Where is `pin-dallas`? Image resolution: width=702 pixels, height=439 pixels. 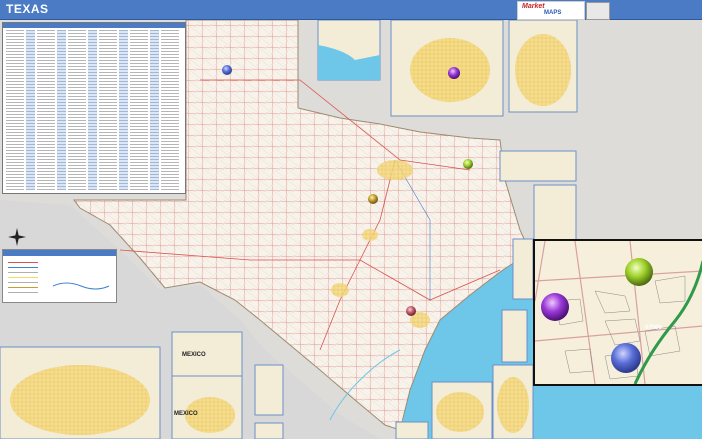 pin-dallas is located at coordinates (468, 164).